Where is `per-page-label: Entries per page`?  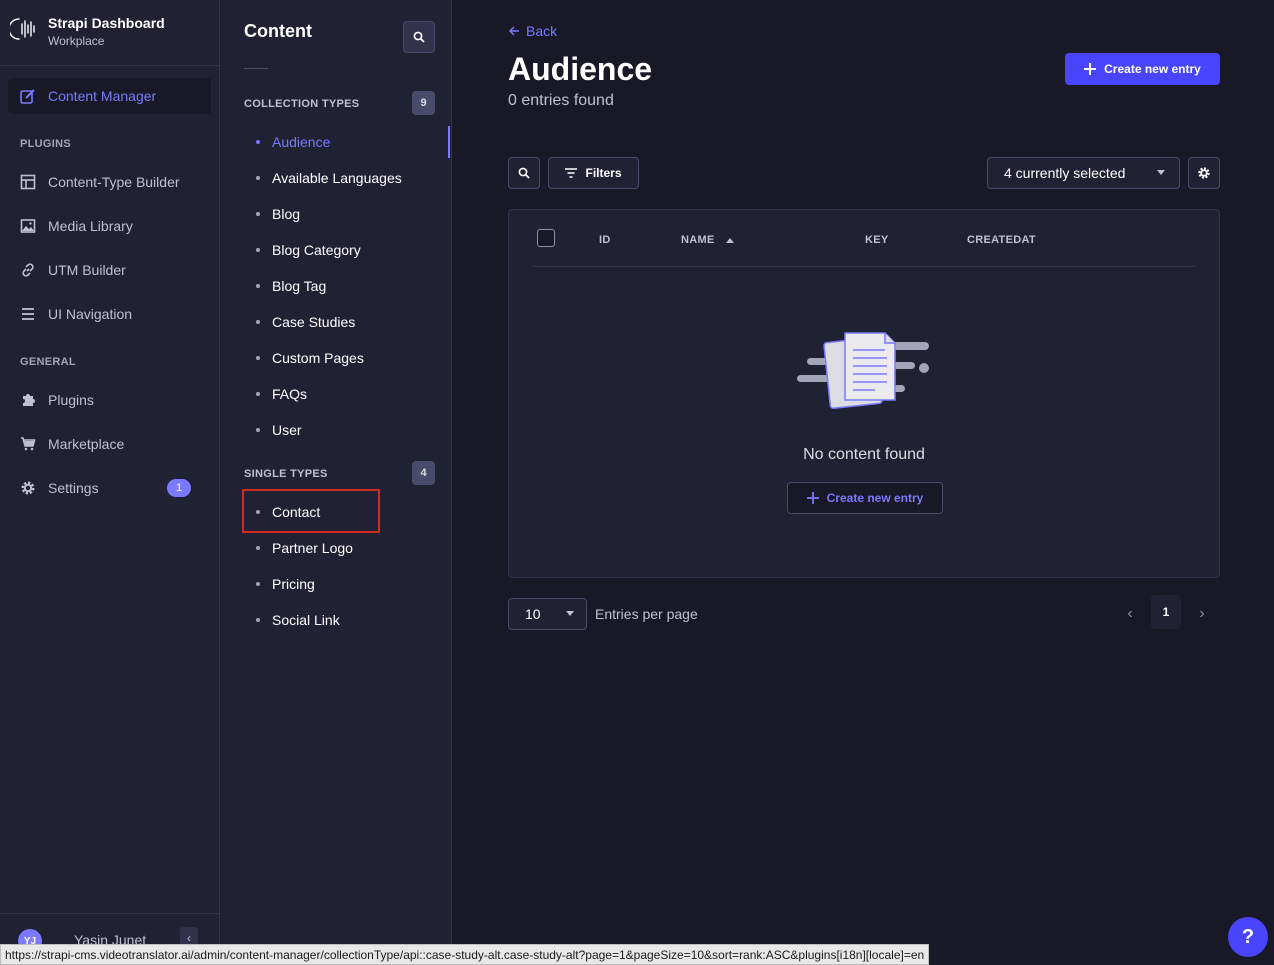
per-page-label: Entries per page is located at coordinates (646, 614).